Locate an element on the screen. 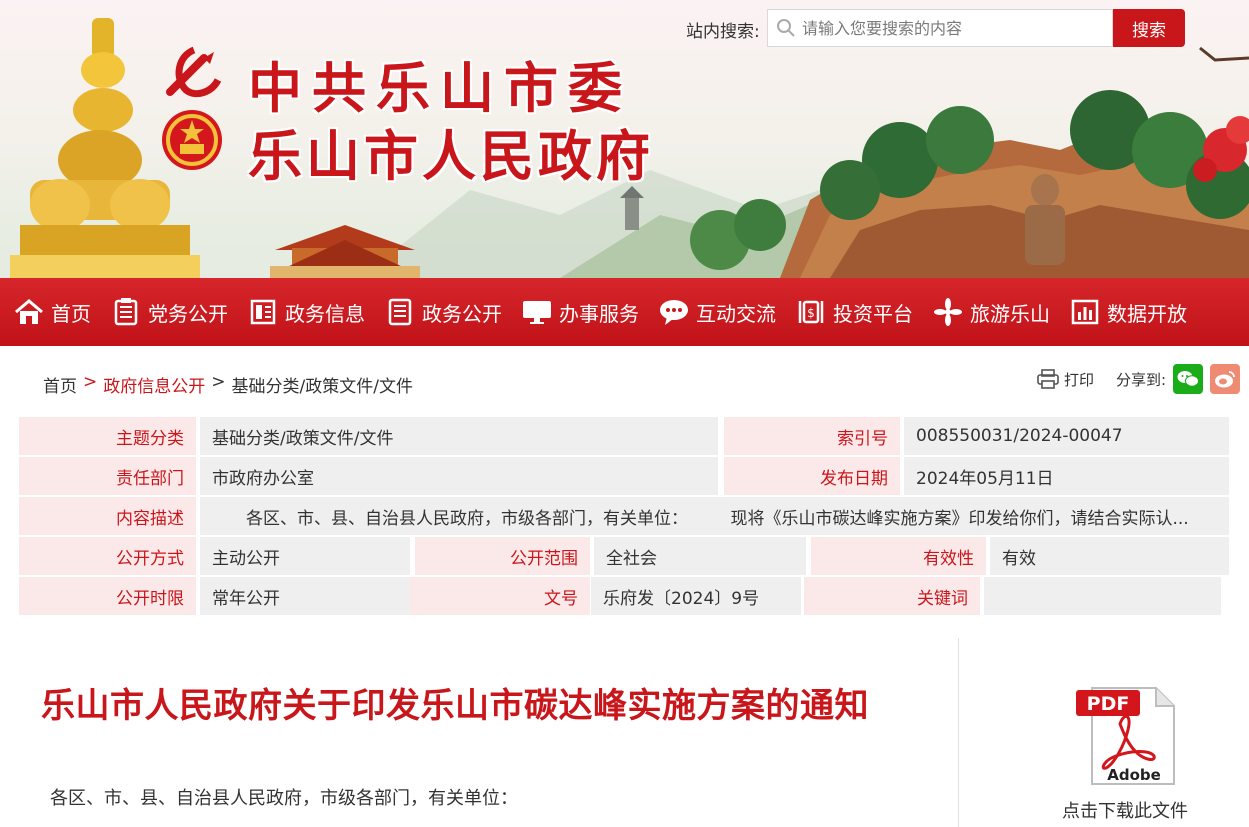 The width and height of the screenshot is (1249, 827). meta-value: 有效 is located at coordinates (1109, 556).